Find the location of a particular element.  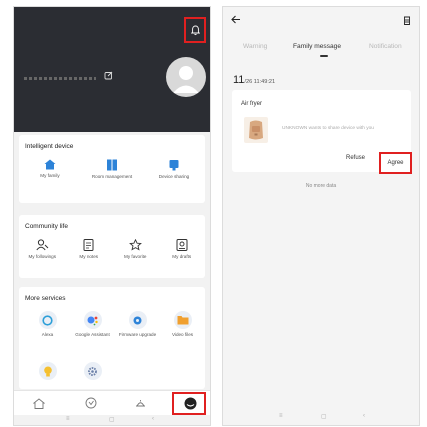

avatar is located at coordinates (186, 77).